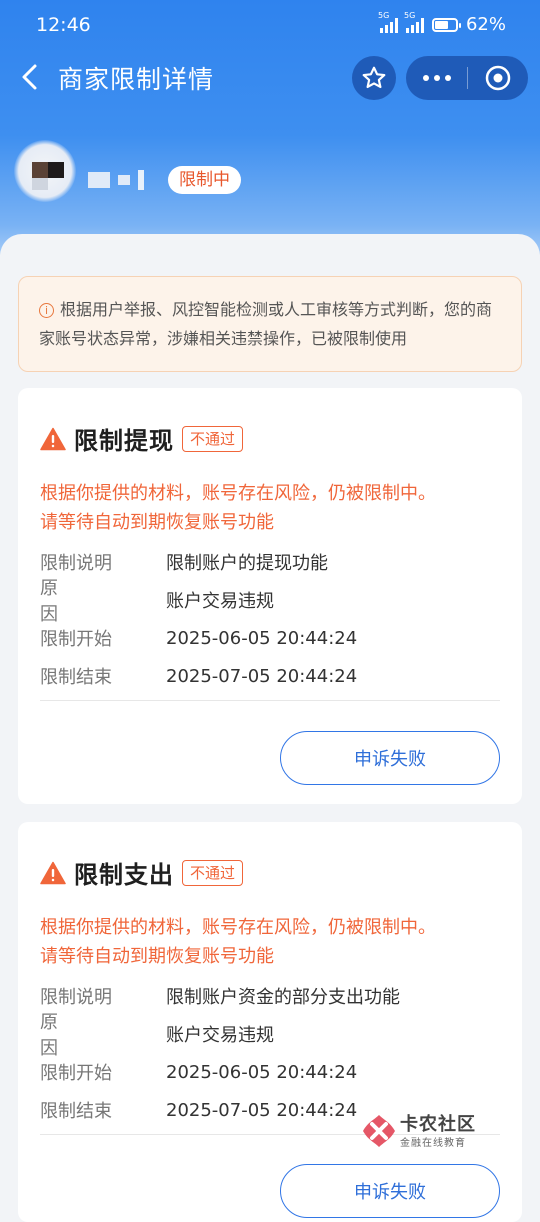 The height and width of the screenshot is (1222, 540). What do you see at coordinates (116, 180) in the screenshot?
I see `merchant-name-redacted` at bounding box center [116, 180].